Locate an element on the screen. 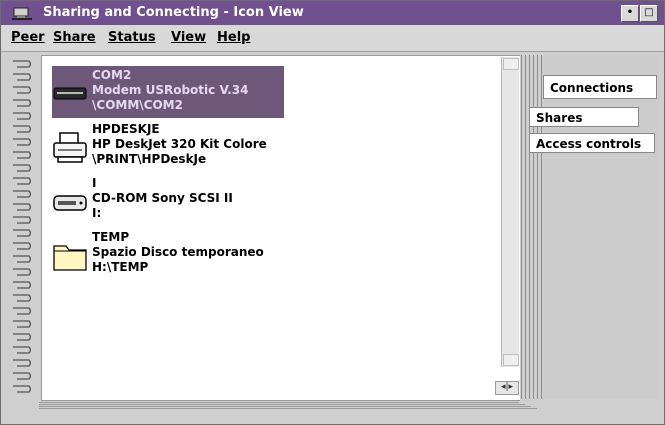 The image size is (665, 425). scroll-up-button is located at coordinates (511, 64).